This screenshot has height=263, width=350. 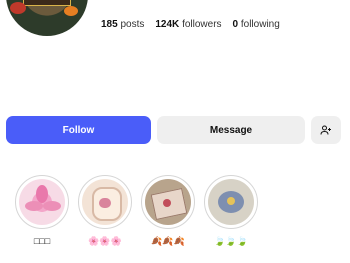 I want to click on message-button: Message, so click(x=231, y=130).